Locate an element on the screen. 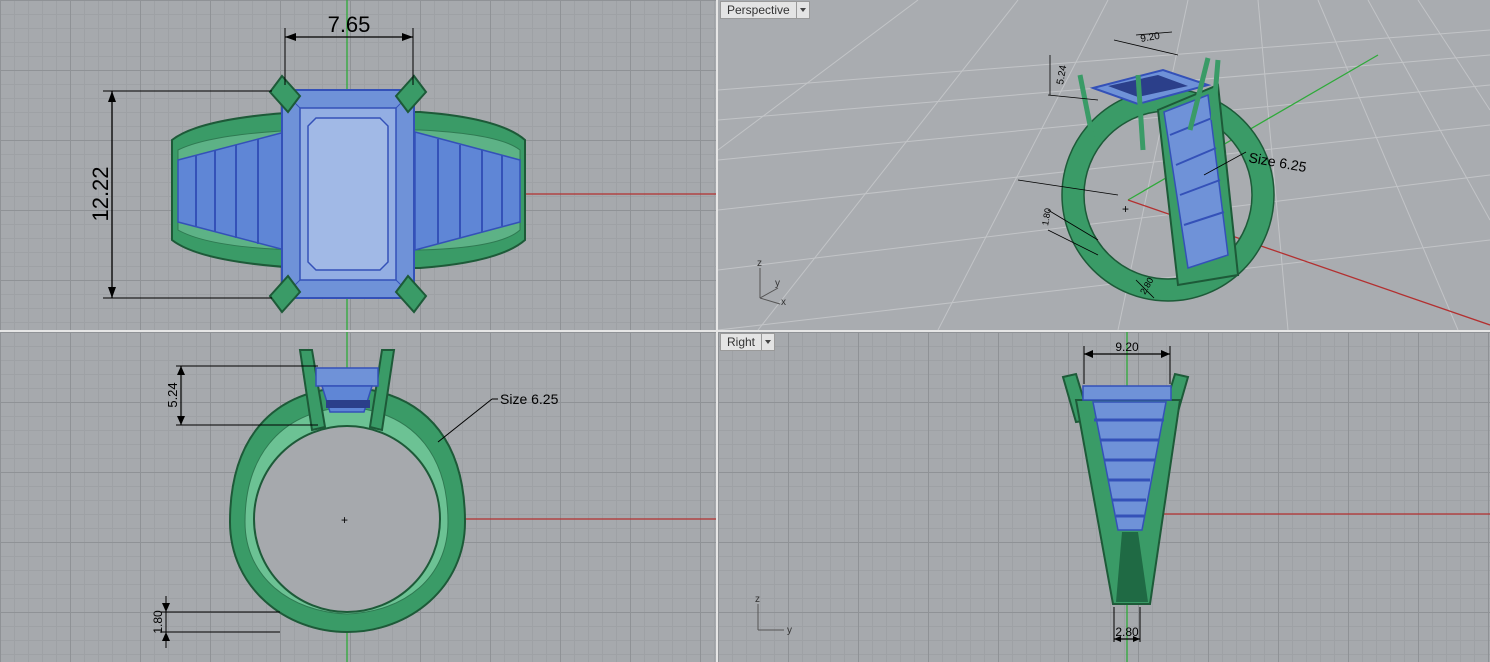 This screenshot has height=662, width=1490. perspective-width-dimension-label: 9.20 is located at coordinates (1151, 38).